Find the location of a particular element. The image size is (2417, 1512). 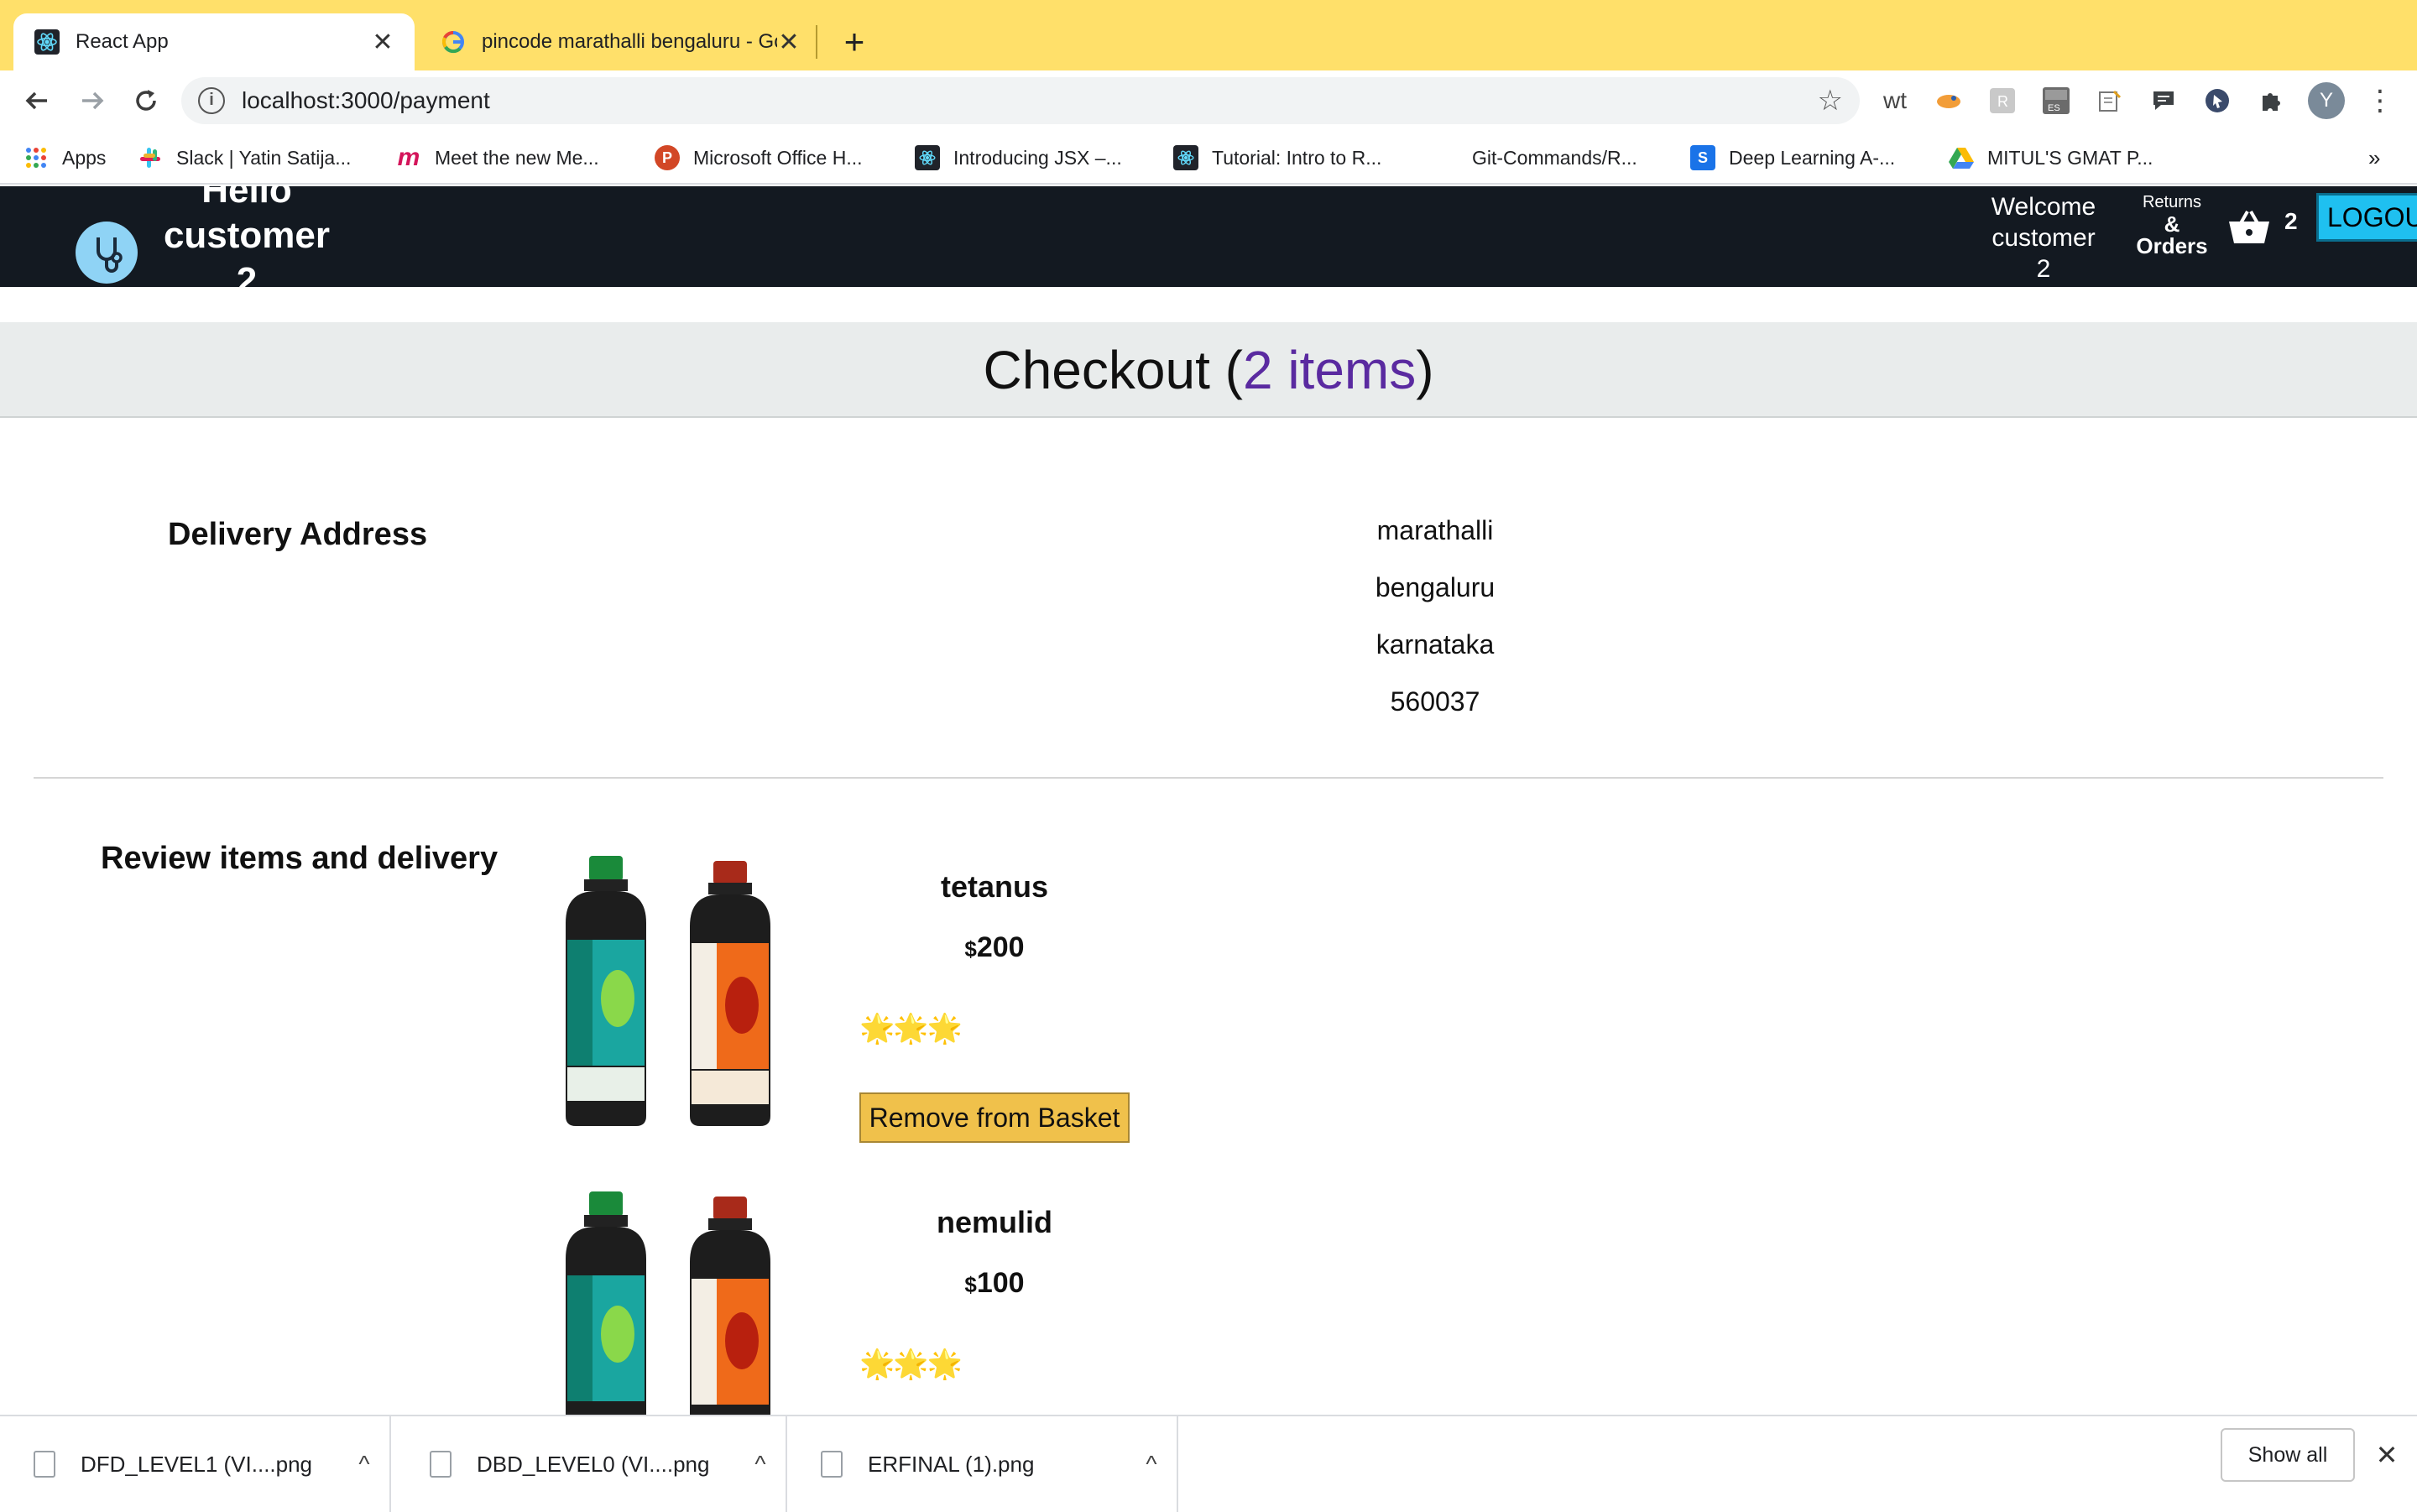

site-info-icon: i is located at coordinates (211, 101).